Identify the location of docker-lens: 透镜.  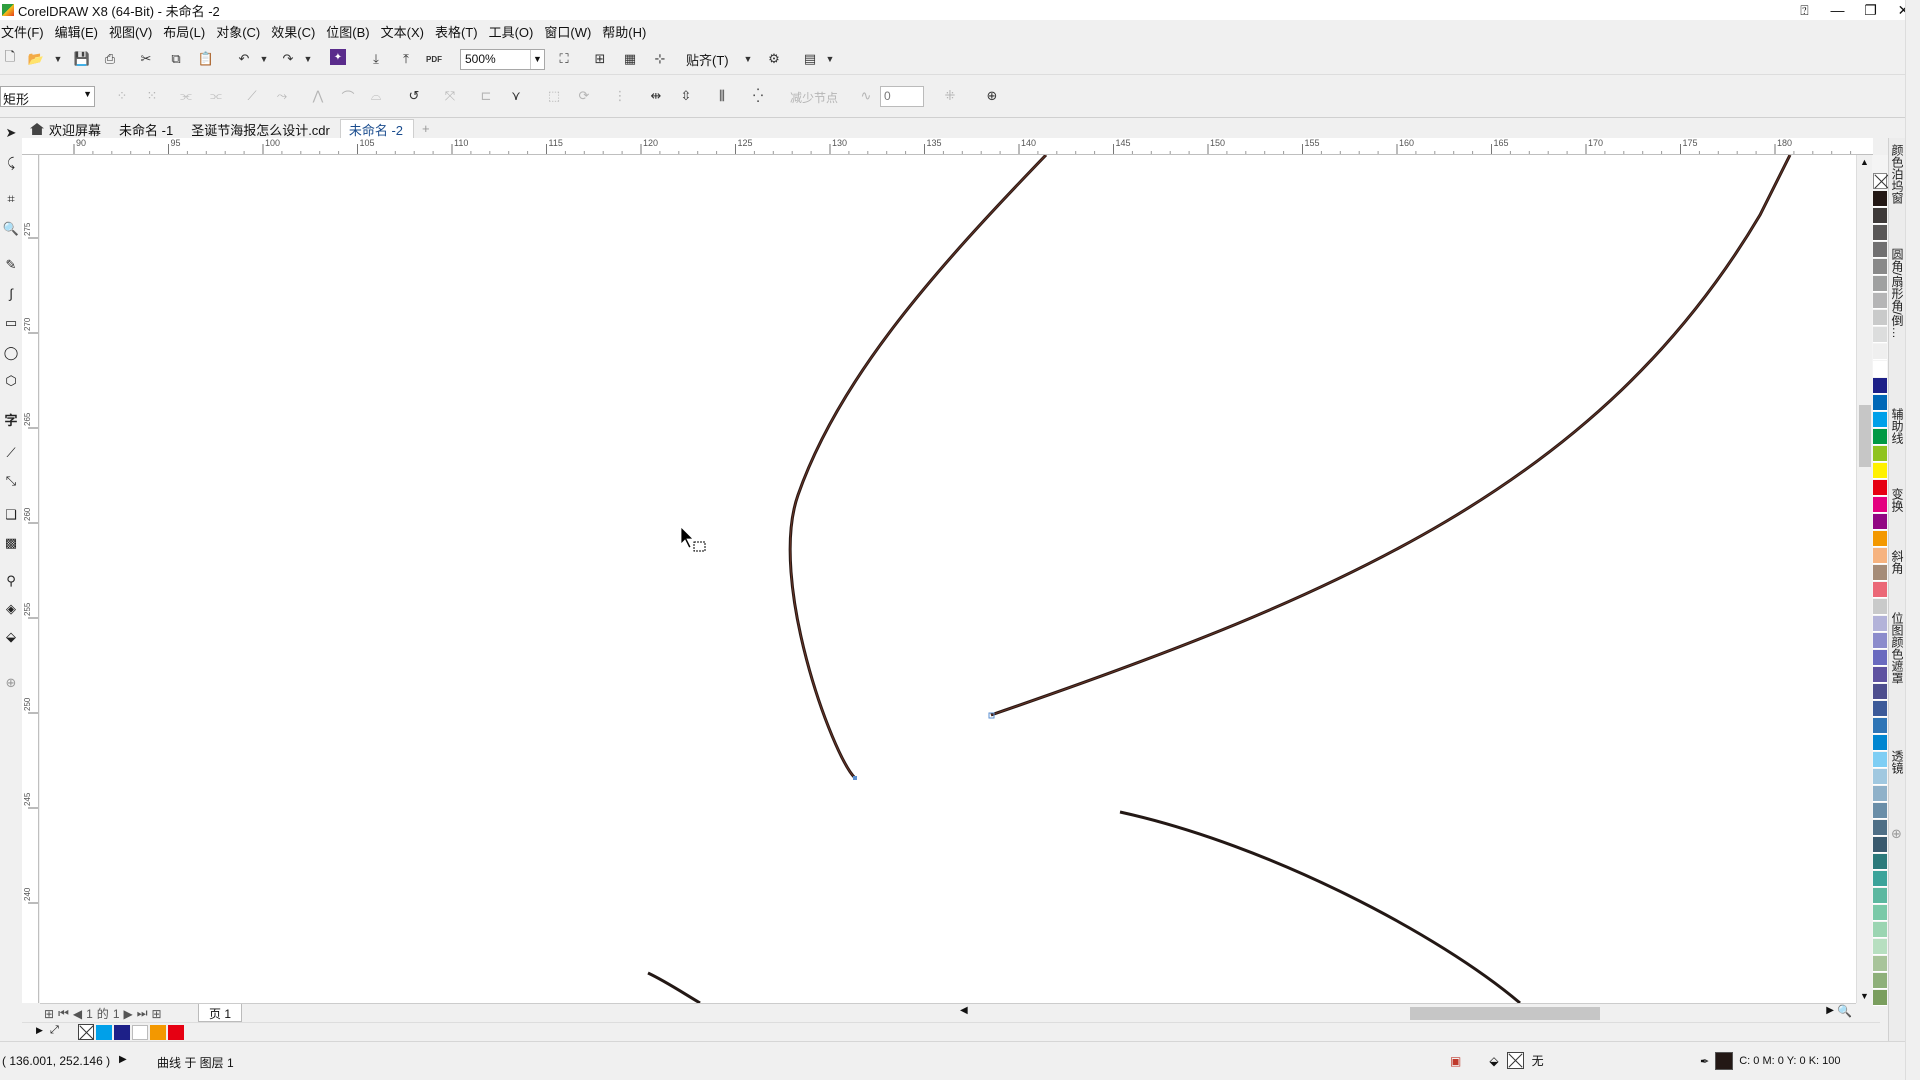
(1897, 762).